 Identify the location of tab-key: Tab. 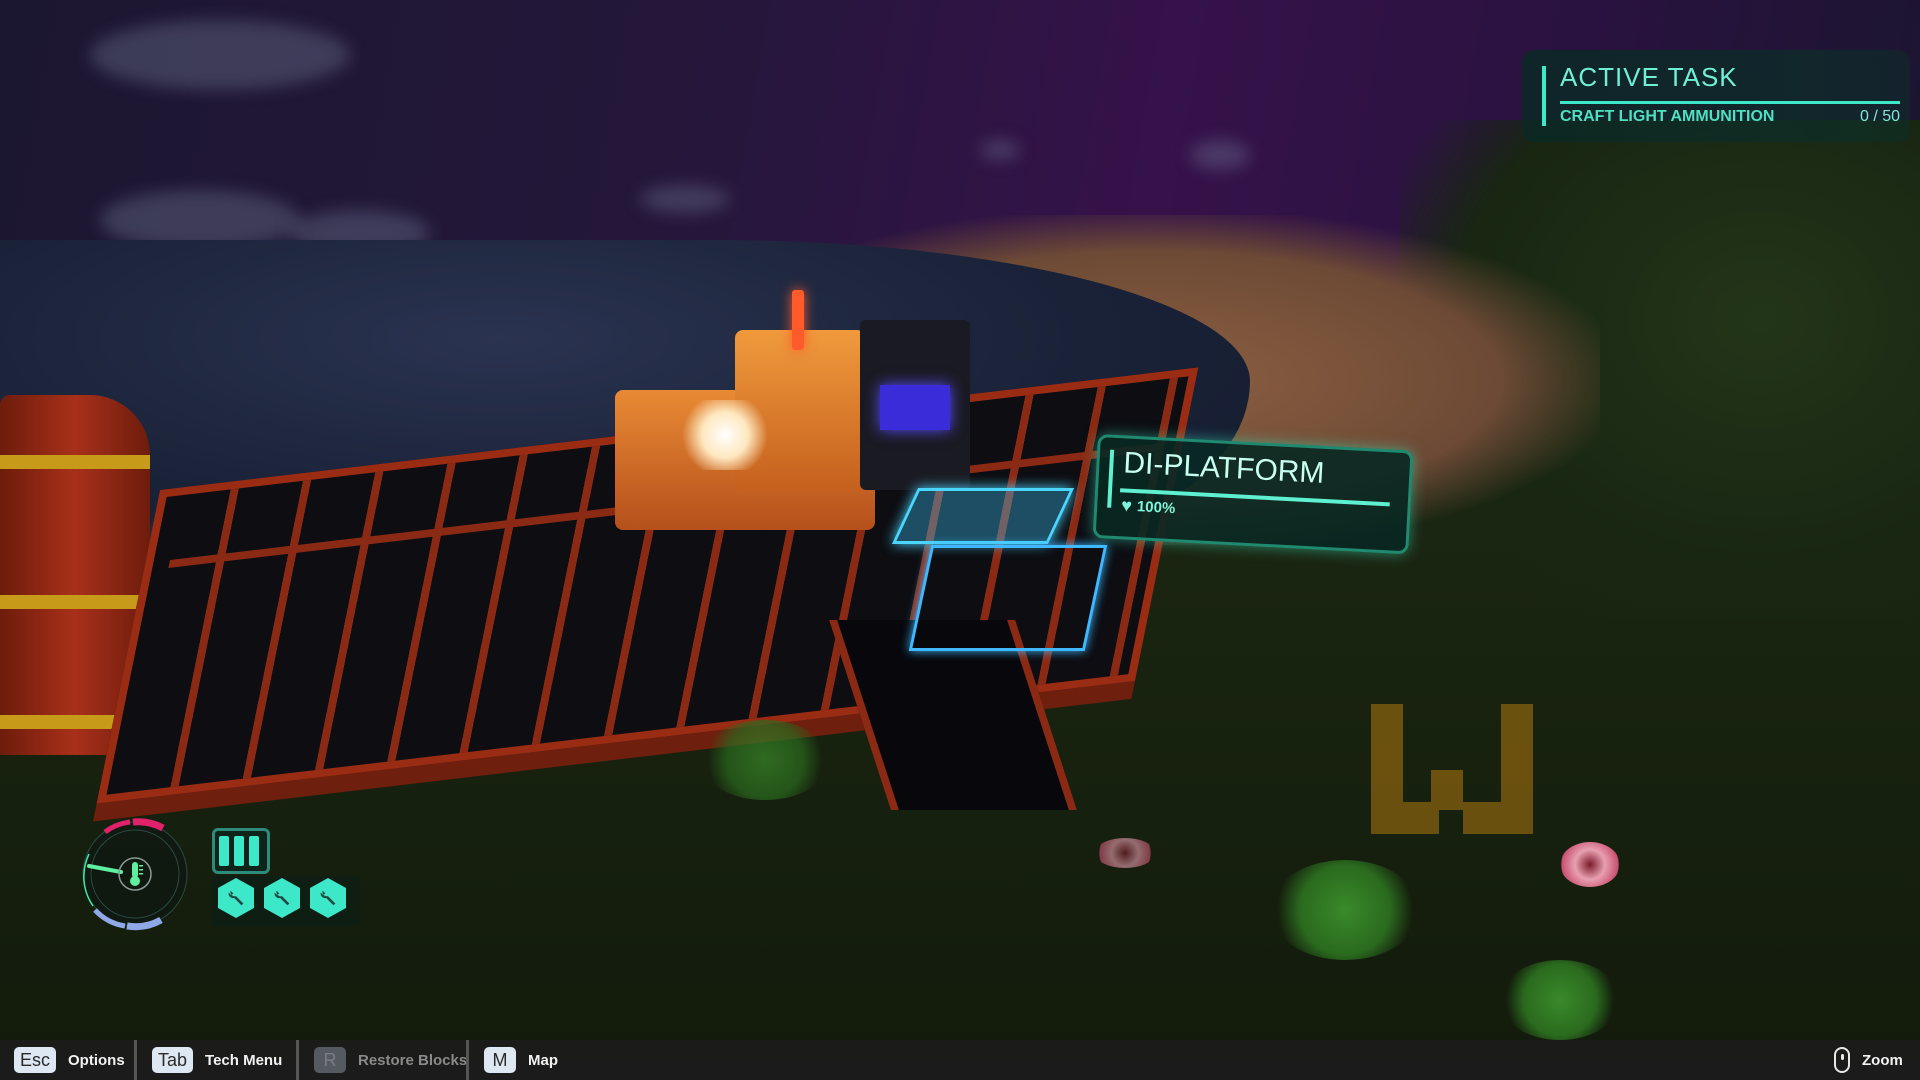
(173, 1060).